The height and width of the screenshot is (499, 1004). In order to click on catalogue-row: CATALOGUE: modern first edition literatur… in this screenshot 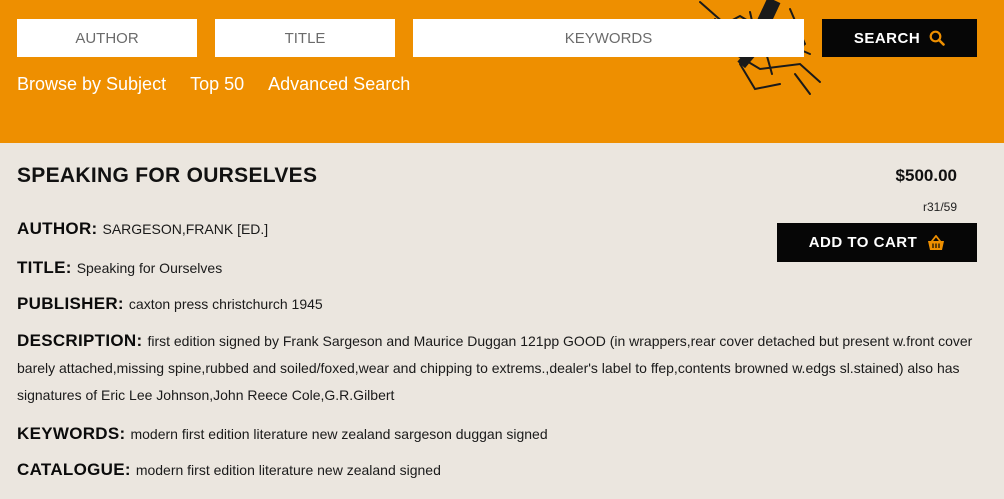, I will do `click(229, 470)`.